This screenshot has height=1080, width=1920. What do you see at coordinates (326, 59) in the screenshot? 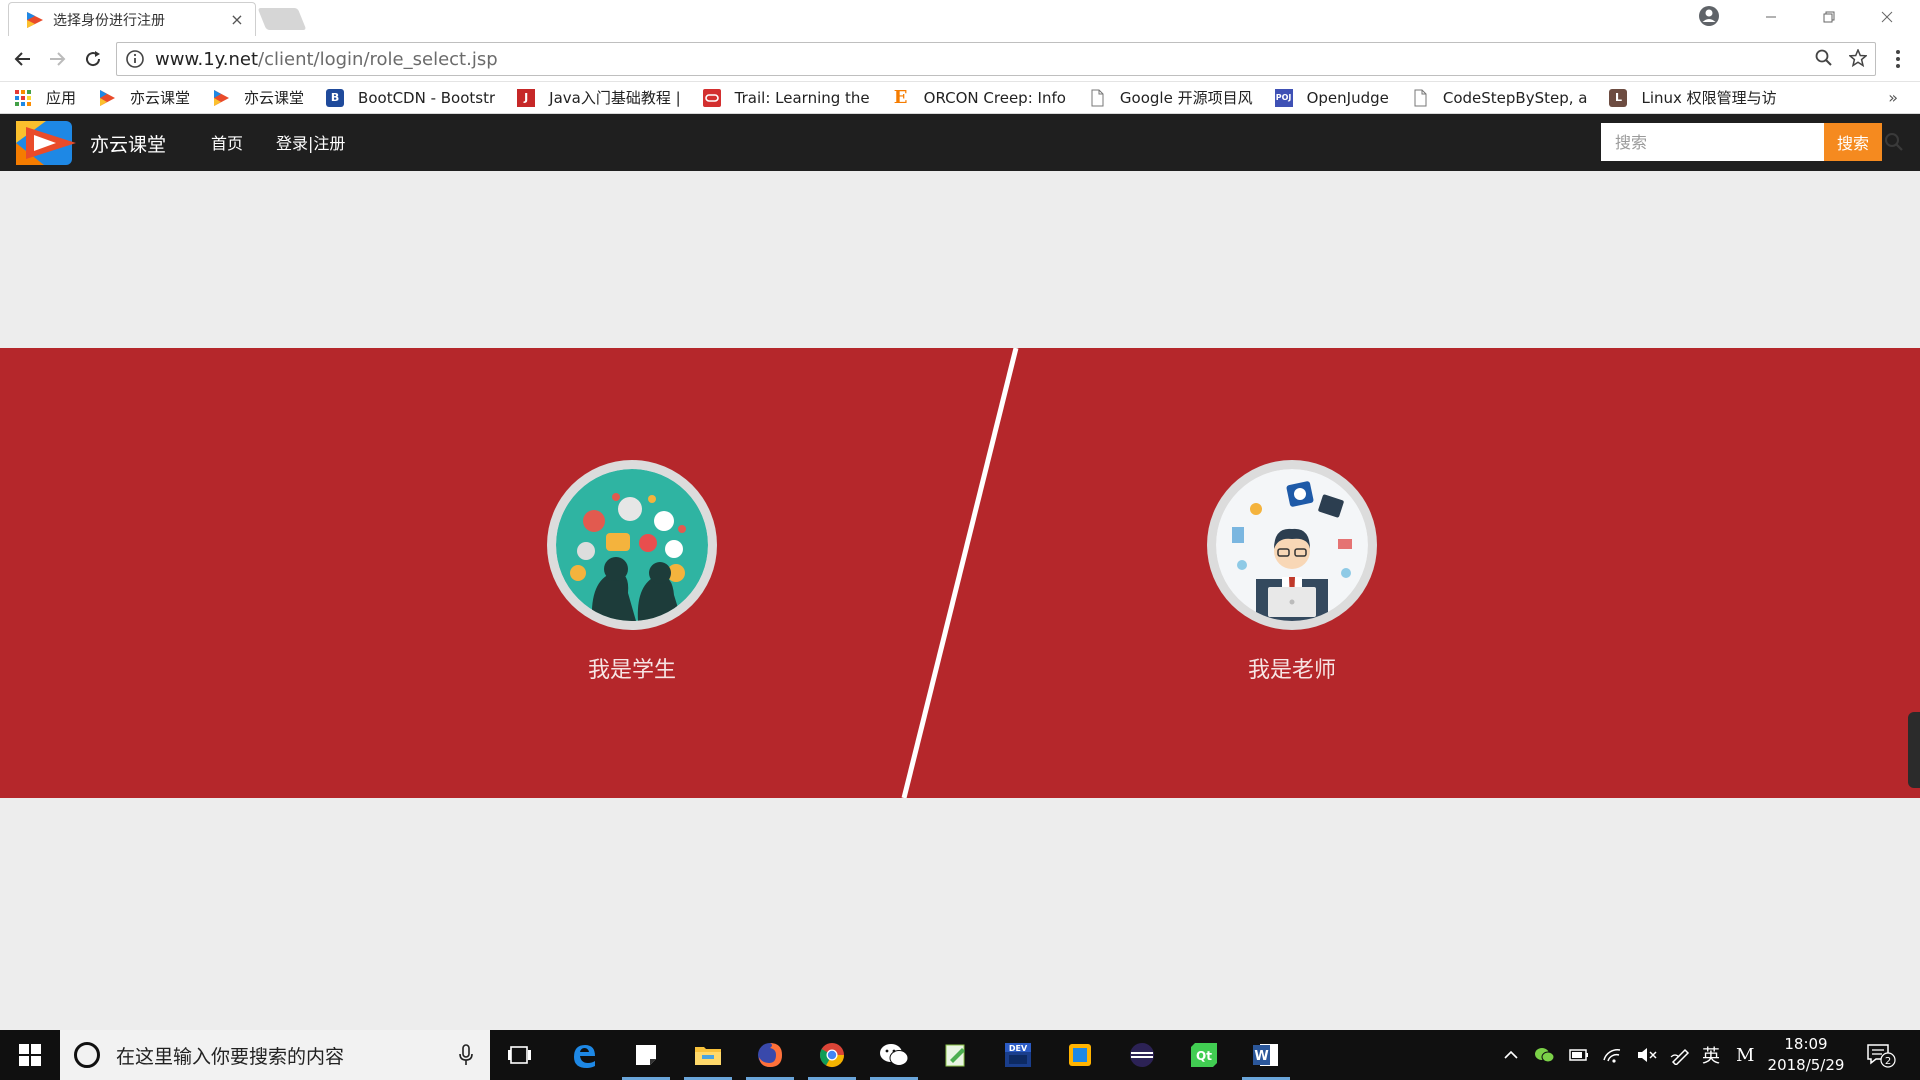
I see `url-text: www.1y.net/client/login/role_select.jsp` at bounding box center [326, 59].